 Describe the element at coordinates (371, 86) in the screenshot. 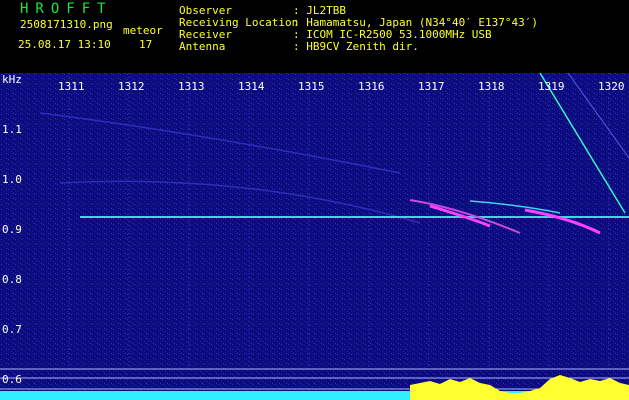

I see `x-tick-label: 1316` at that location.